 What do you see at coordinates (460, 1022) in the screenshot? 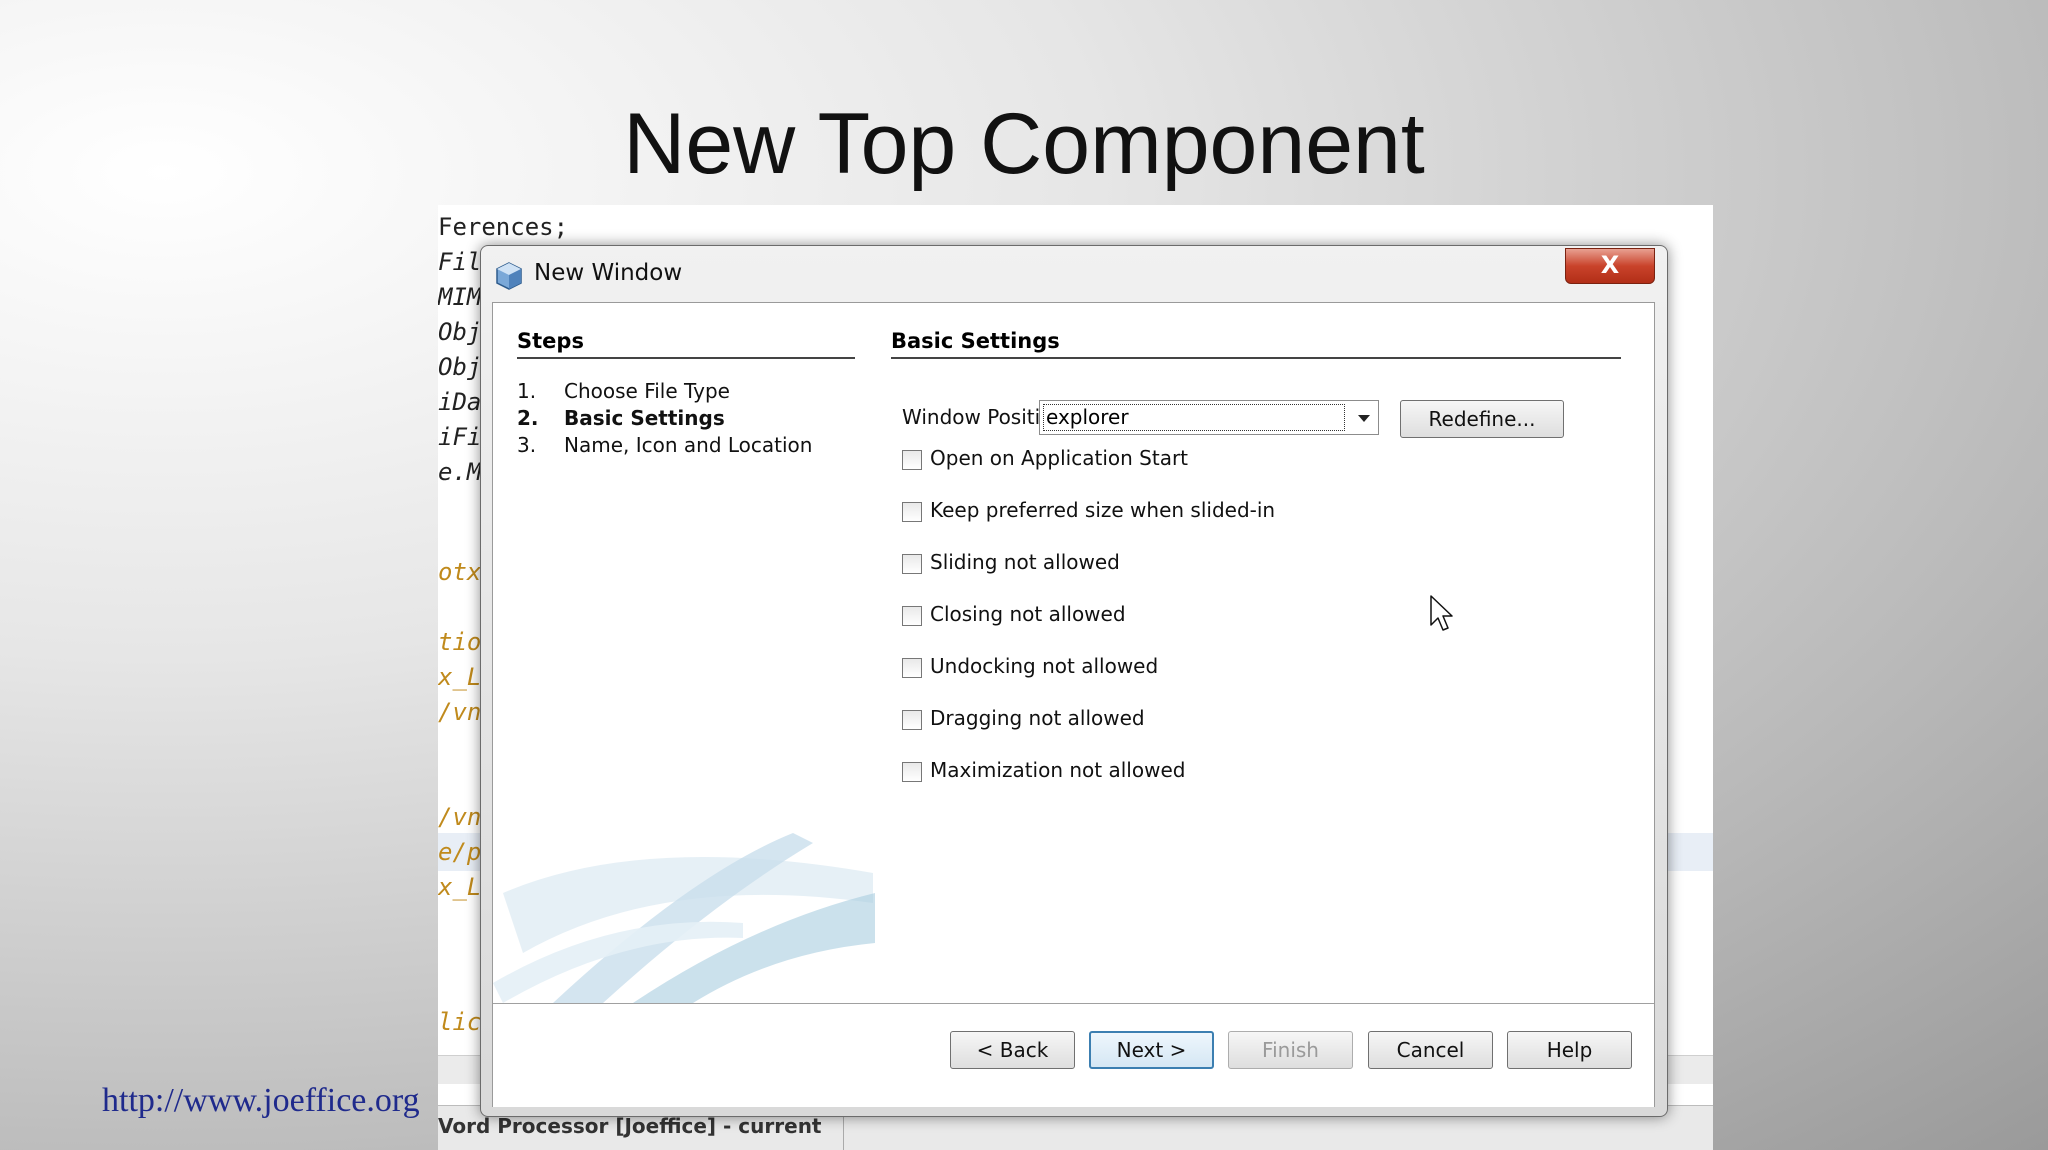
I see `code-line: lic` at bounding box center [460, 1022].